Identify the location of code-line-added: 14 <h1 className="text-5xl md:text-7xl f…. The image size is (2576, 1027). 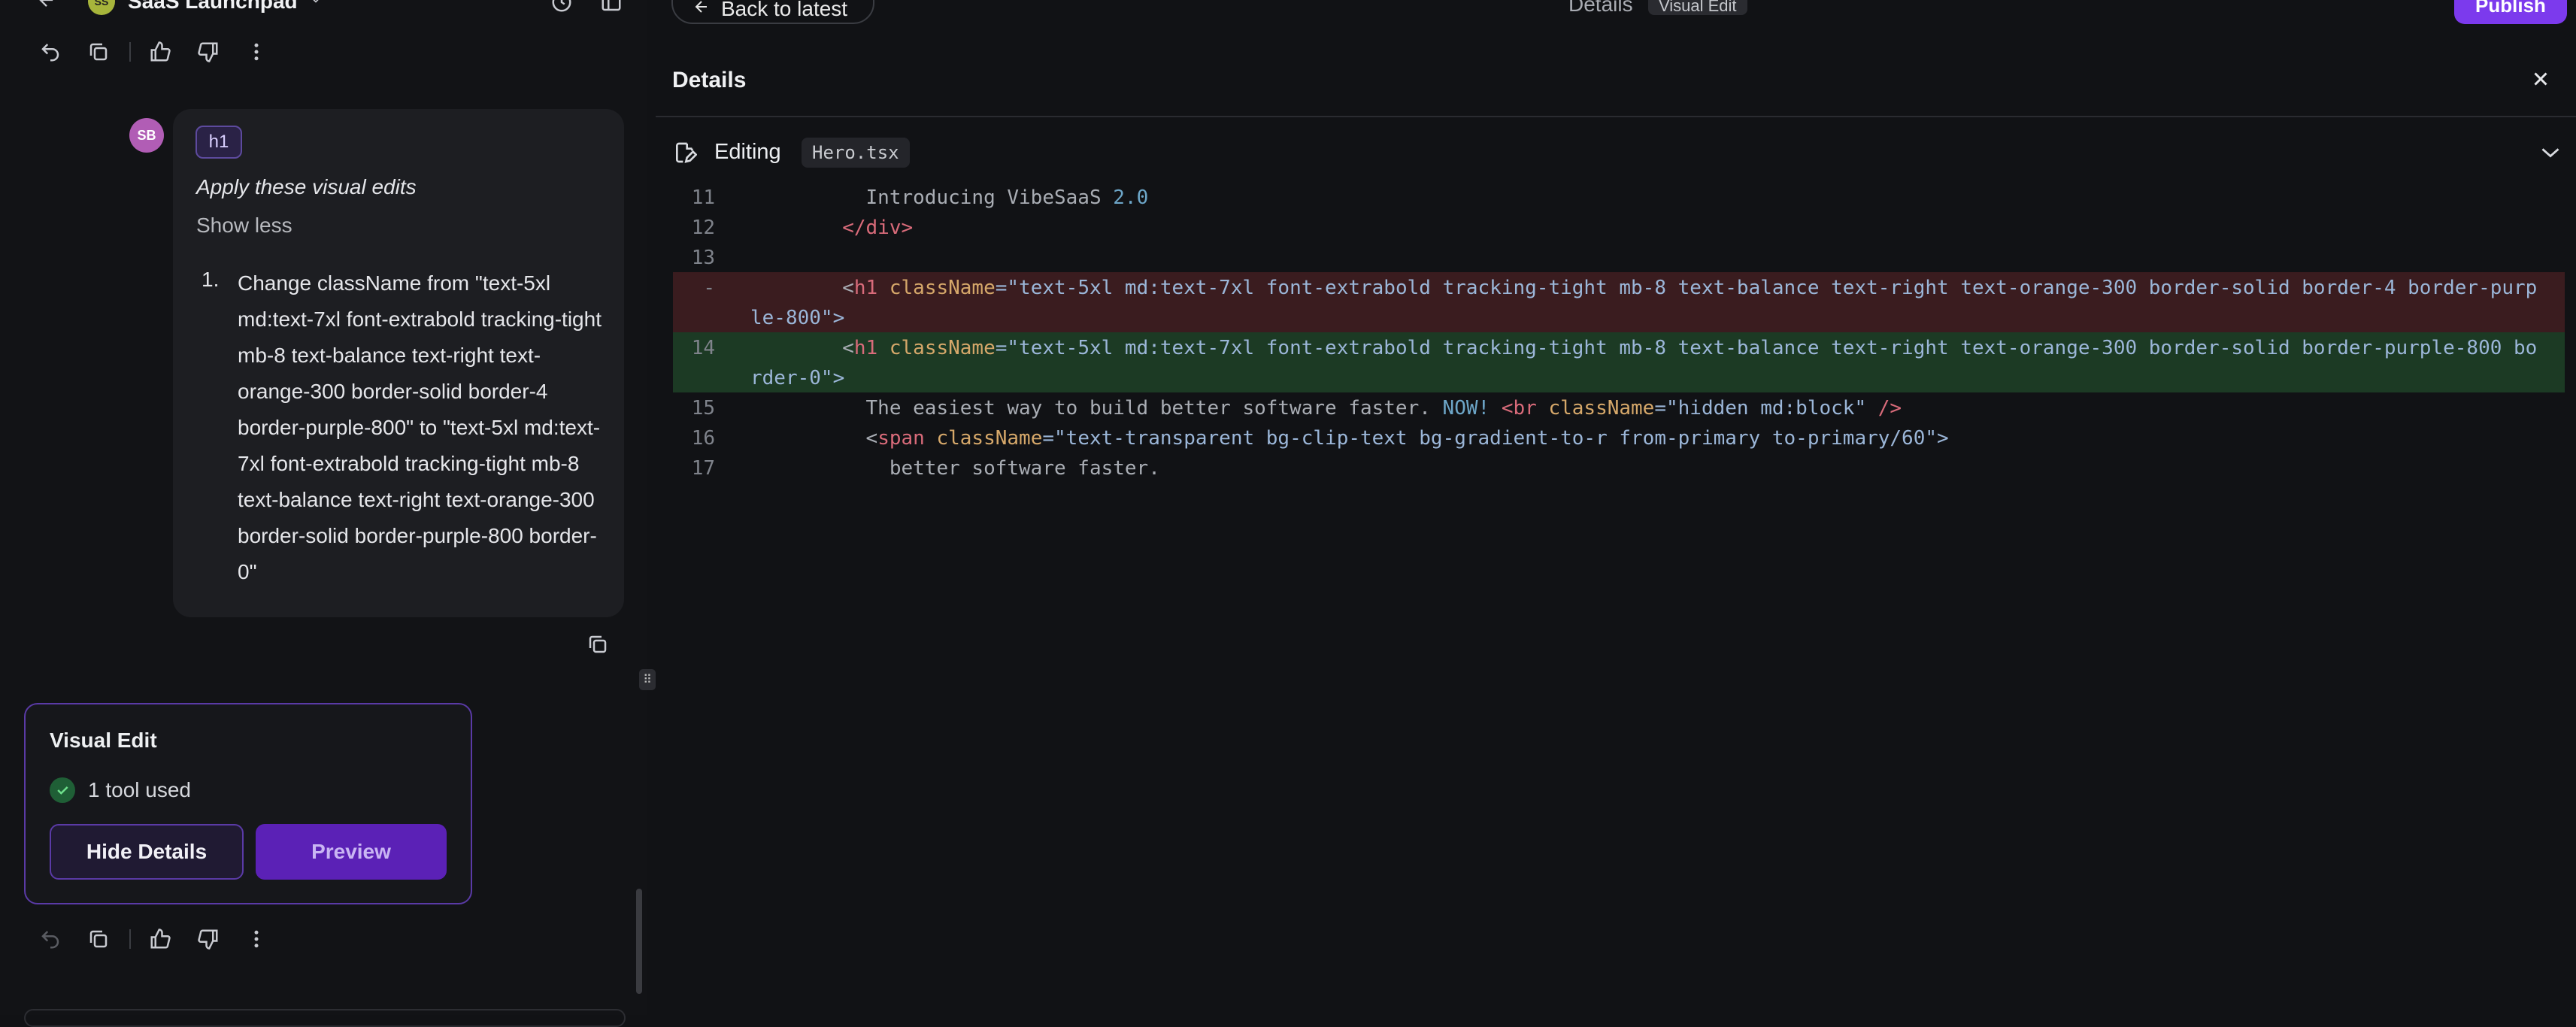
(1619, 362).